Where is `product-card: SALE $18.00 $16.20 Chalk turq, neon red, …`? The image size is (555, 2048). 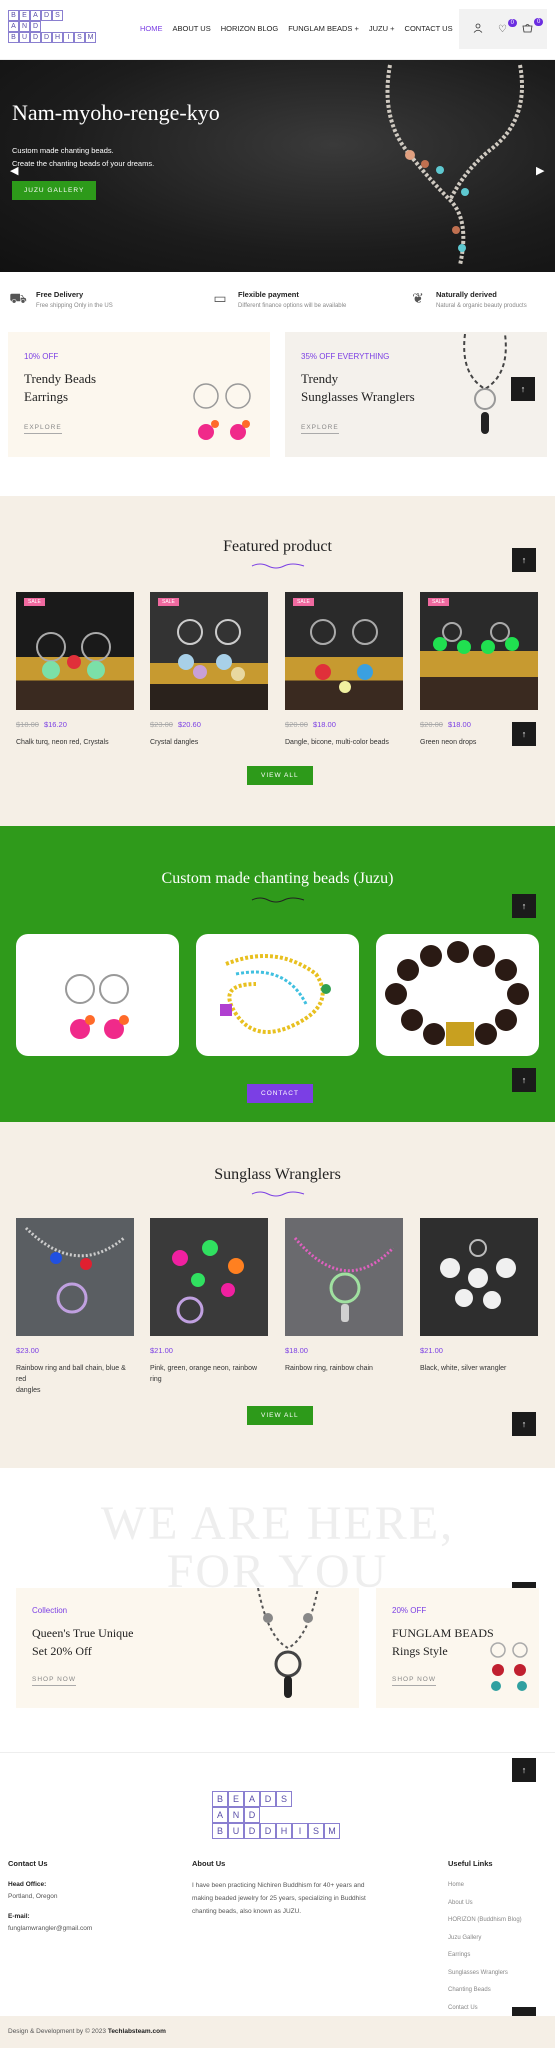 product-card: SALE $18.00 $16.20 Chalk turq, neon red, … is located at coordinates (75, 670).